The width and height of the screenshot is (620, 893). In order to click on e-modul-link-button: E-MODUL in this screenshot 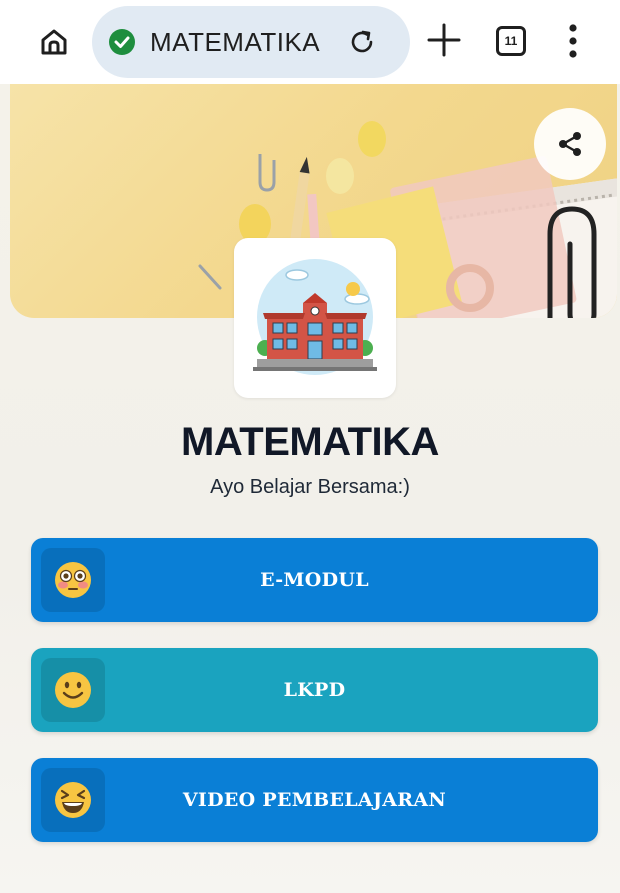, I will do `click(314, 580)`.